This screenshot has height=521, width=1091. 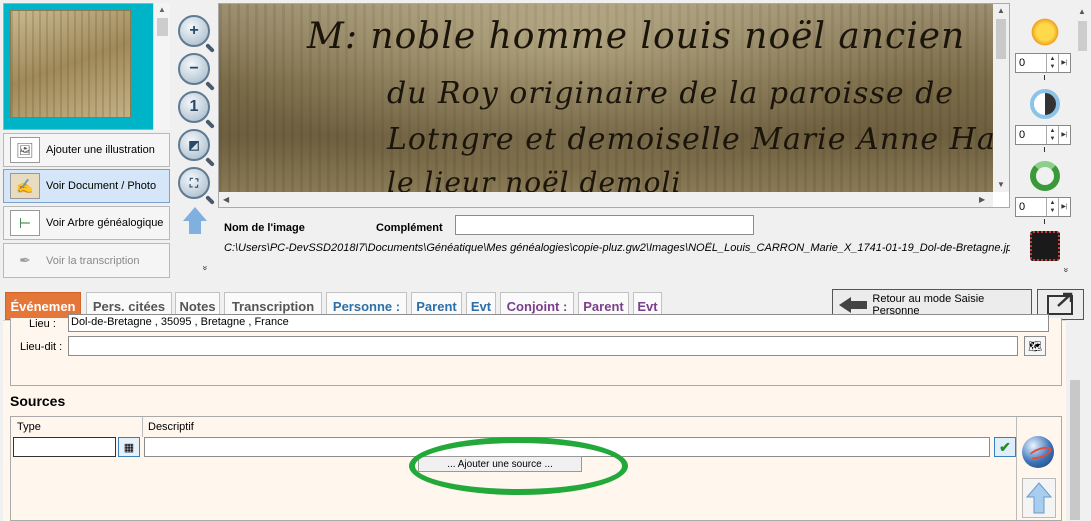 I want to click on contrast-spinner: 0 ▲ ▼ ▶|, so click(x=1043, y=135).